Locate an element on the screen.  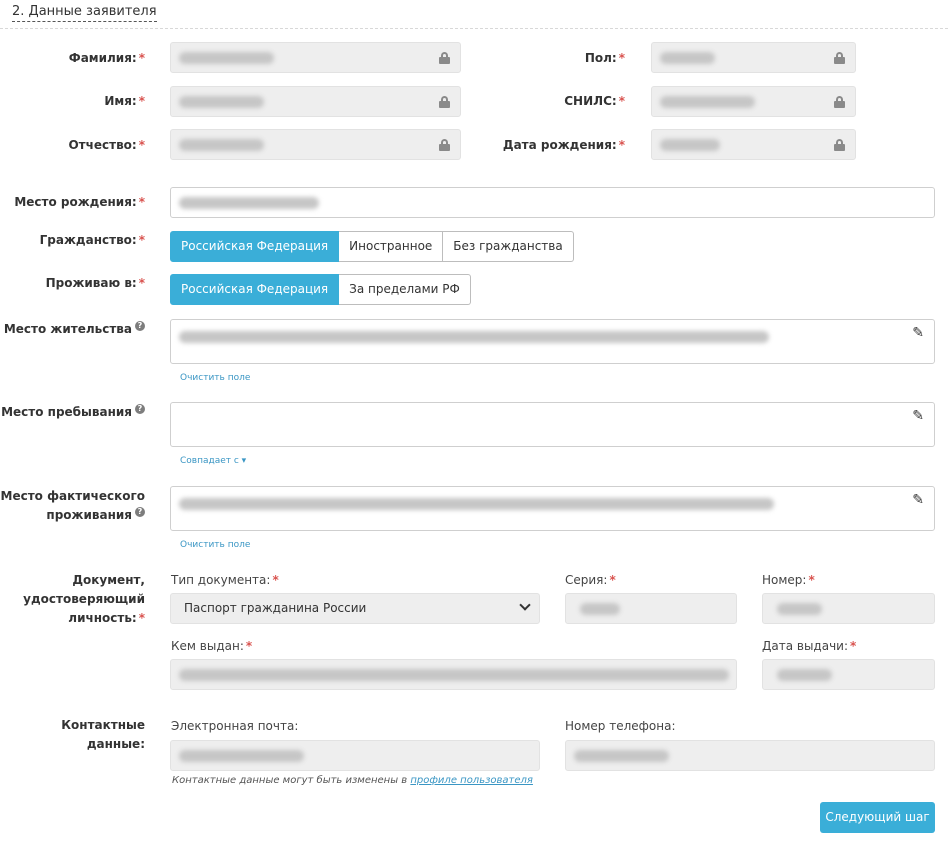
residence-input: ✎ is located at coordinates (552, 341).